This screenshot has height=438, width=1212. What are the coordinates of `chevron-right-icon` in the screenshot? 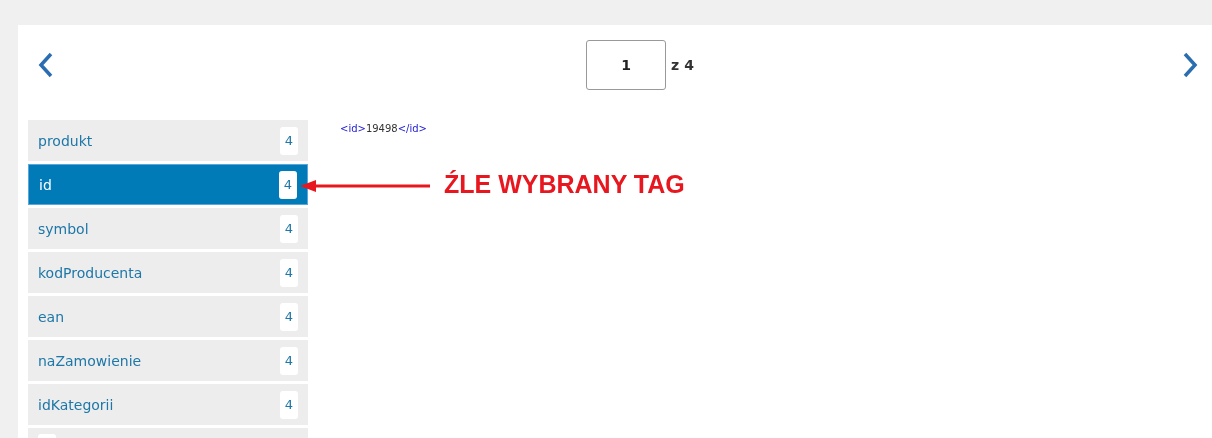 It's located at (1190, 65).